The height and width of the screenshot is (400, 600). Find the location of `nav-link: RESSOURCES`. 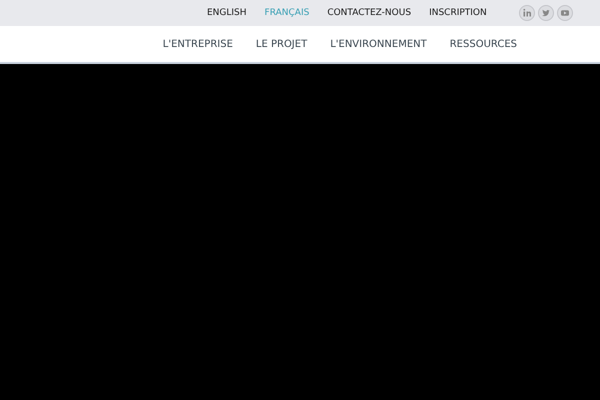

nav-link: RESSOURCES is located at coordinates (483, 44).